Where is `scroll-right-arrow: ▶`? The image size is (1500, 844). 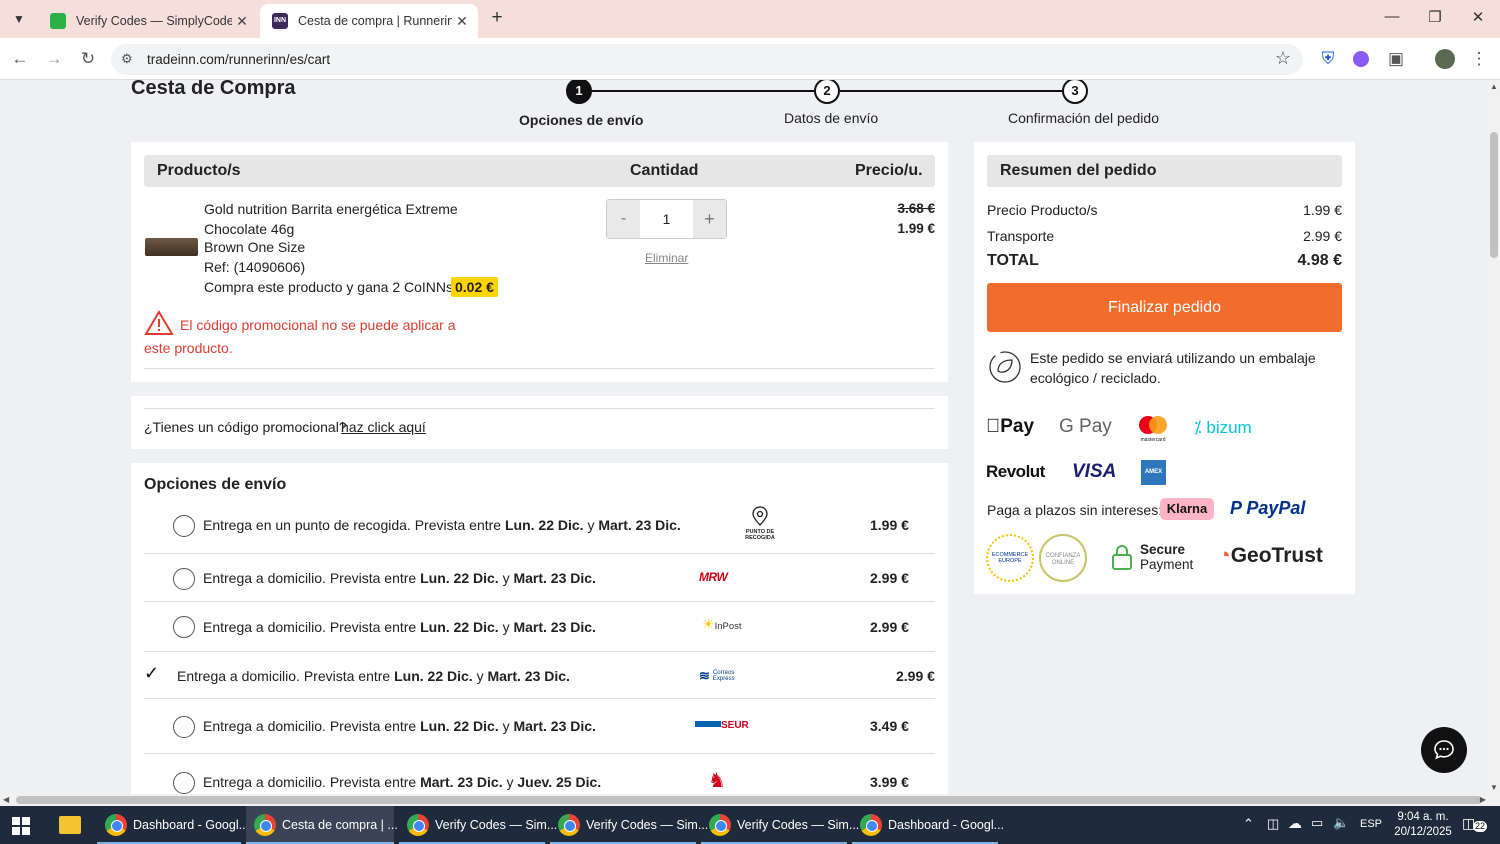
scroll-right-arrow: ▶ is located at coordinates (1483, 799).